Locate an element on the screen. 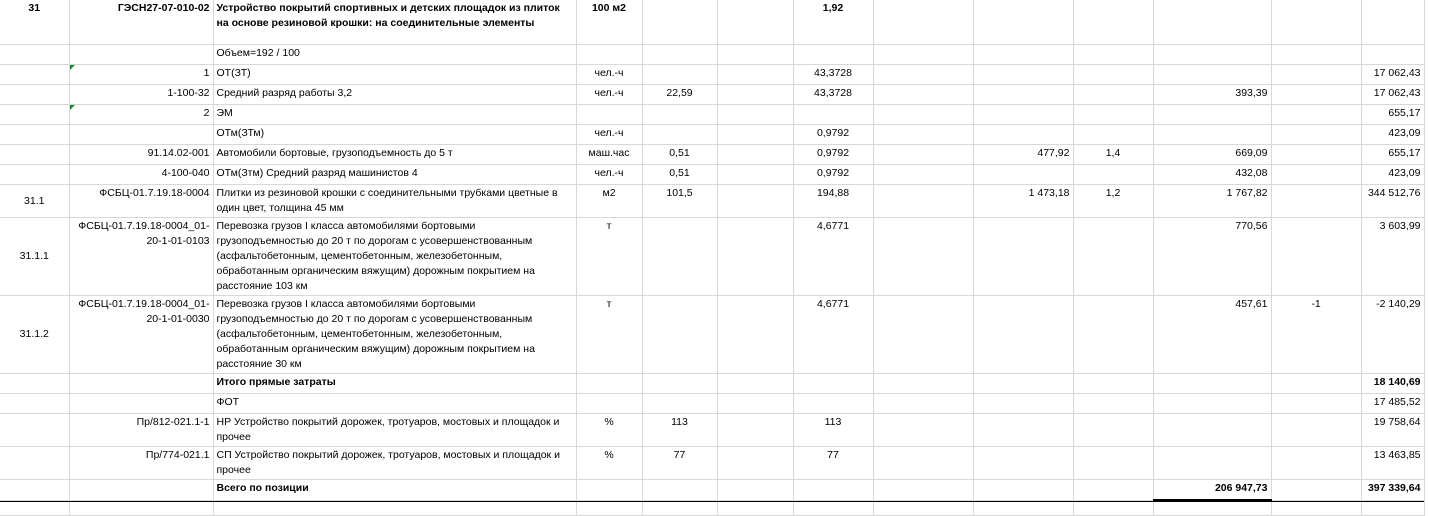 Image resolution: width=1429 pixels, height=516 pixels. cell-r4-c2: ЭМ is located at coordinates (395, 114).